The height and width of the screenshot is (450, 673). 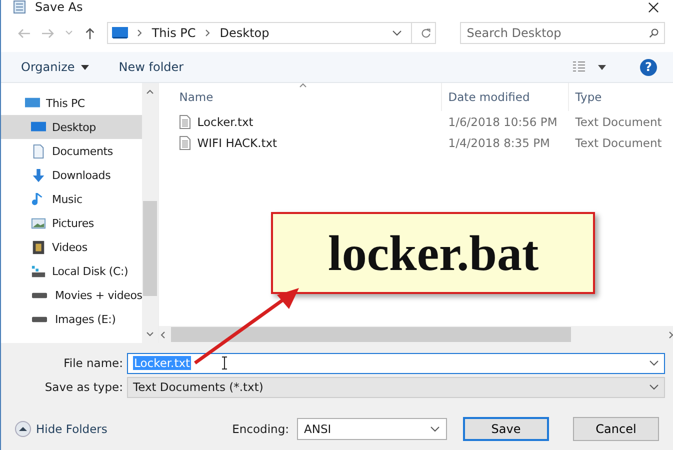 What do you see at coordinates (120, 33) in the screenshot?
I see `monitor-icon` at bounding box center [120, 33].